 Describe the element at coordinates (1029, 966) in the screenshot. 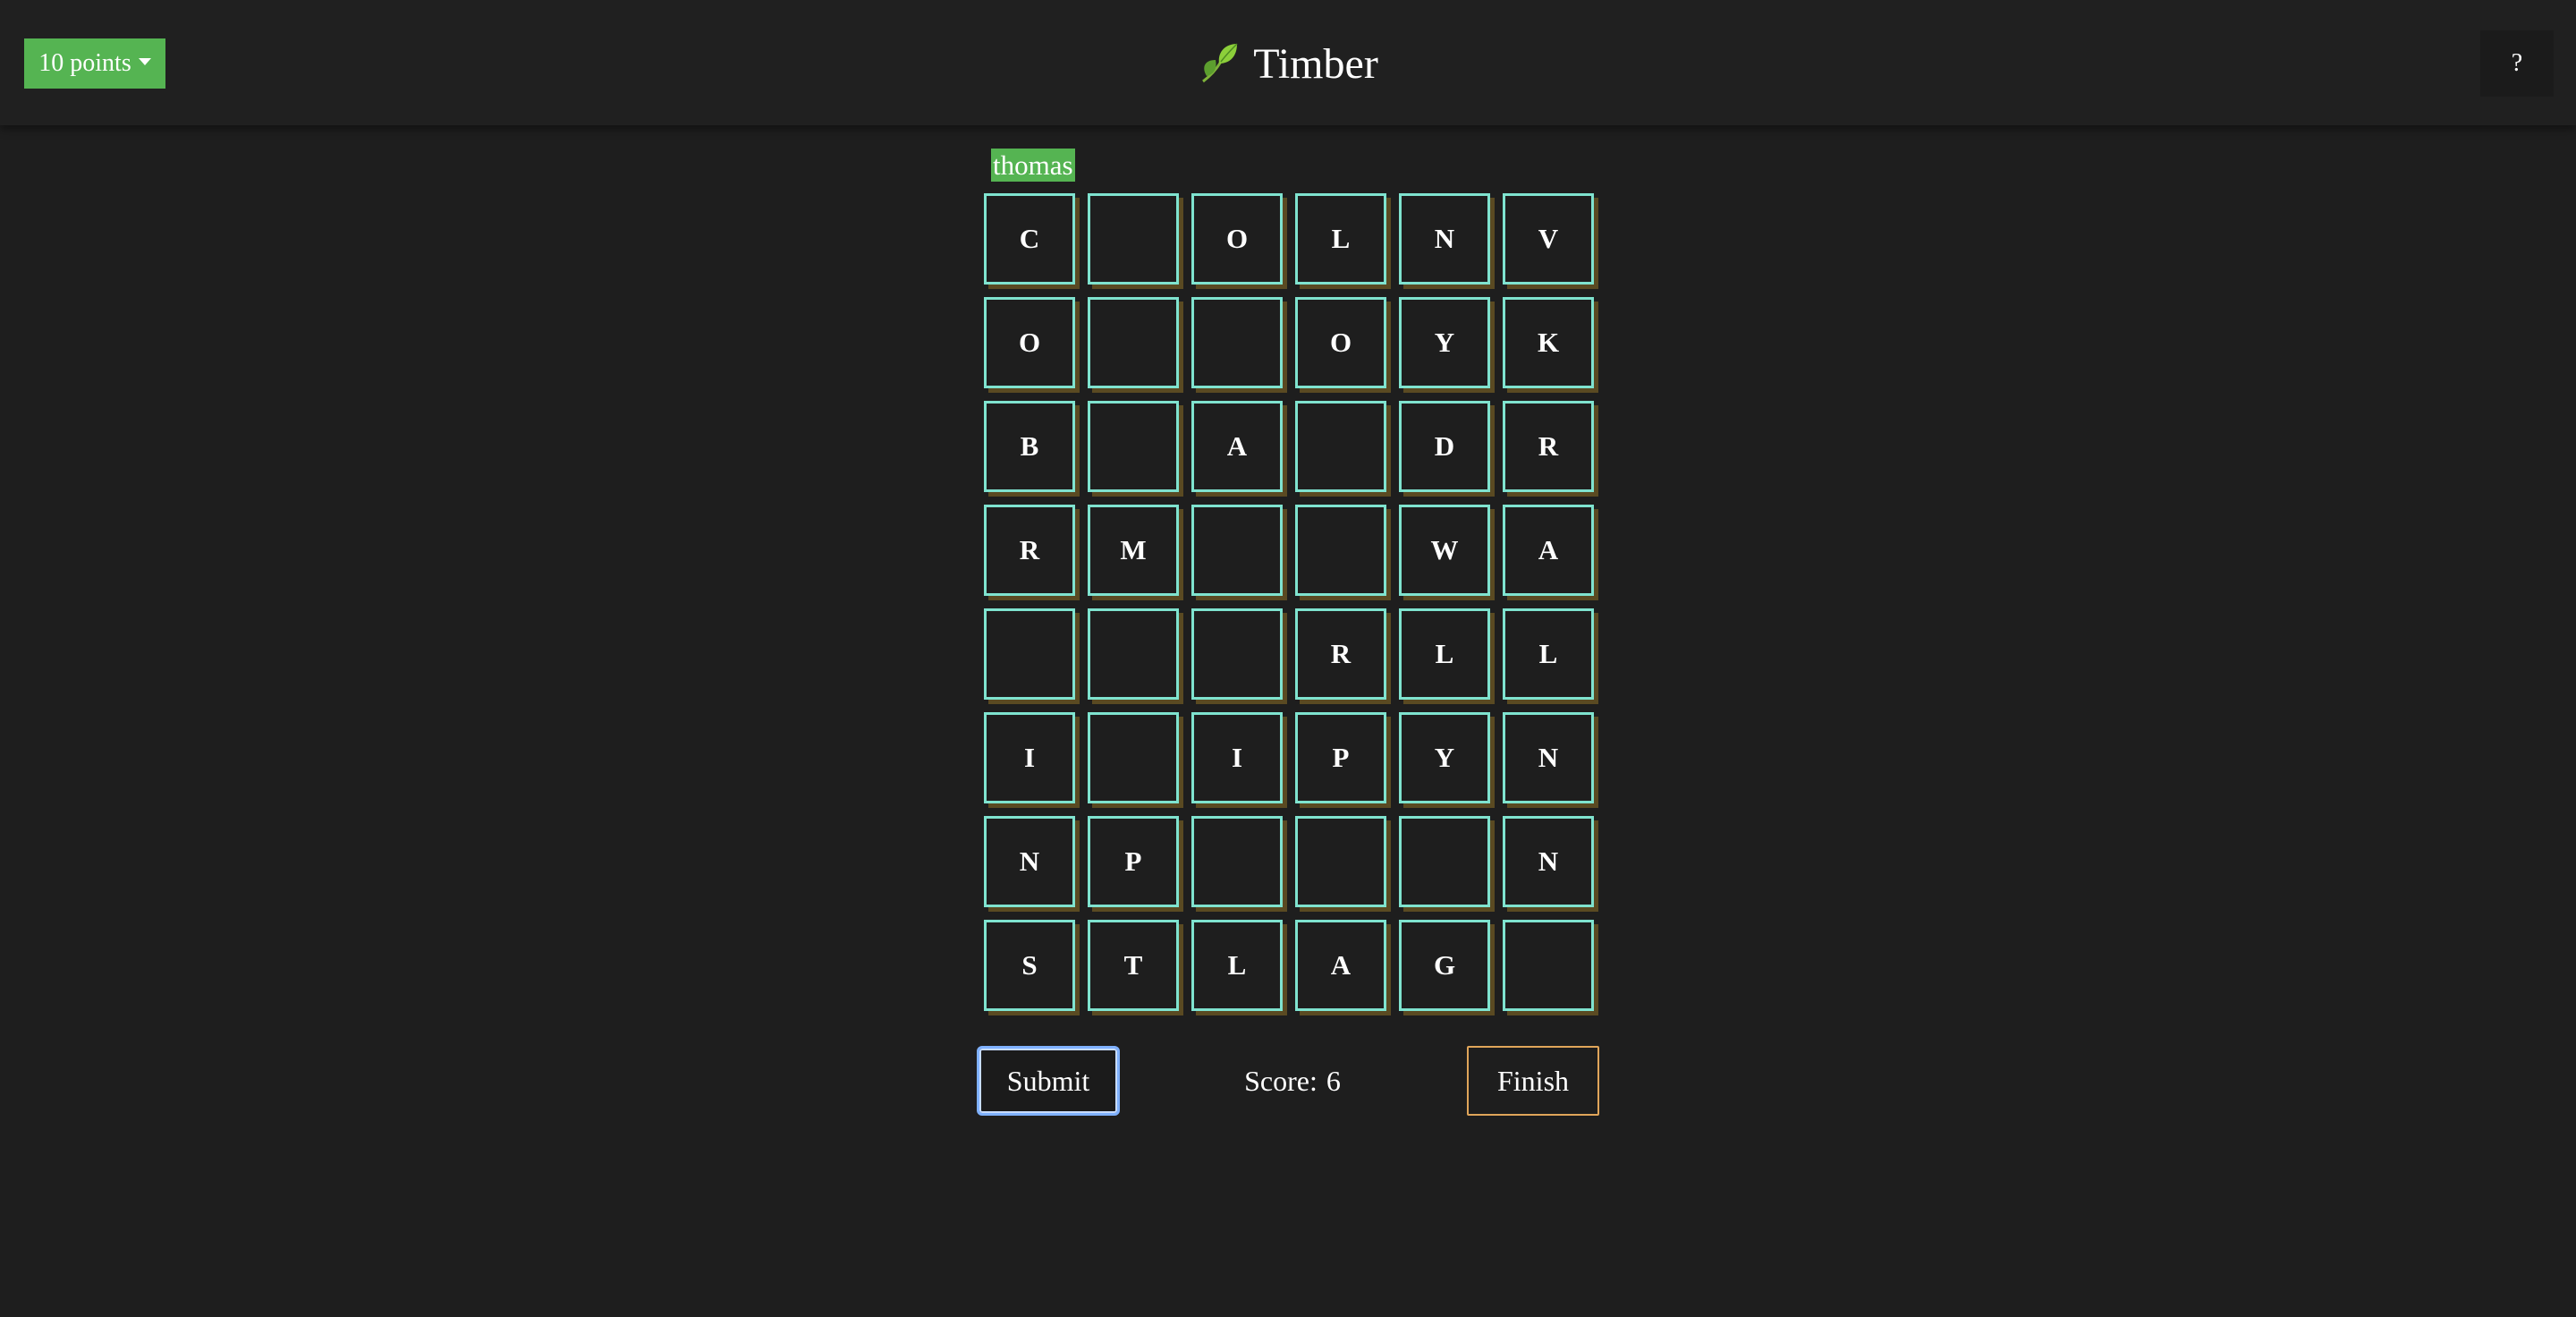

I see `letter-tile: S` at that location.